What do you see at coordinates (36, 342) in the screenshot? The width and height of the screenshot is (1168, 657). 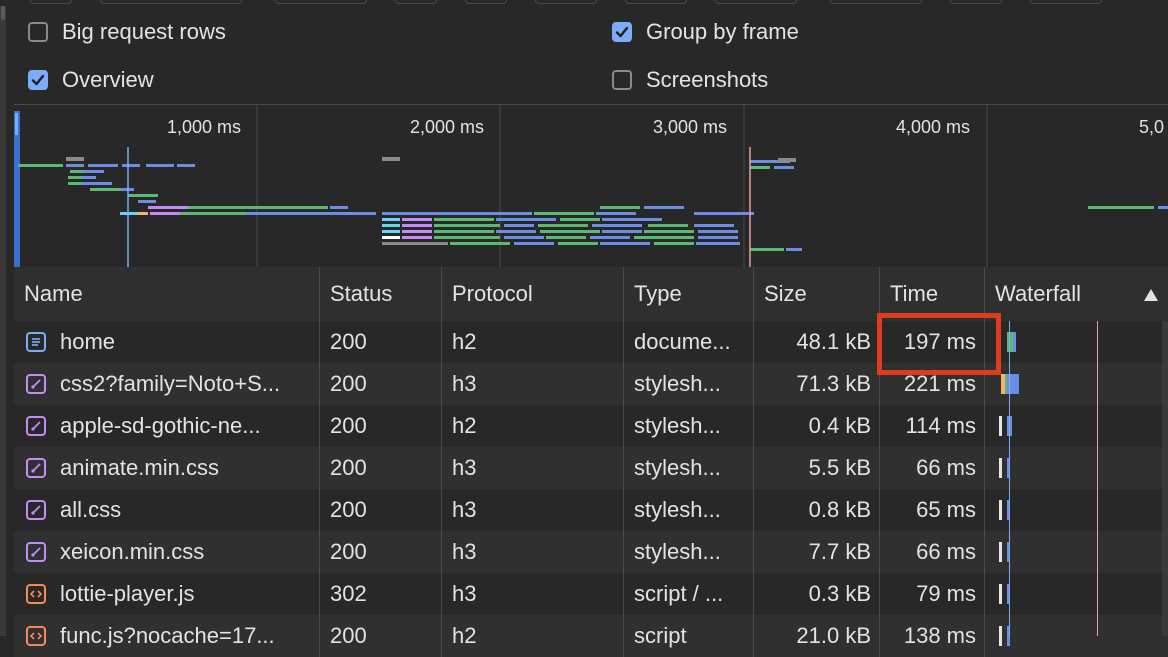 I see `document-icon` at bounding box center [36, 342].